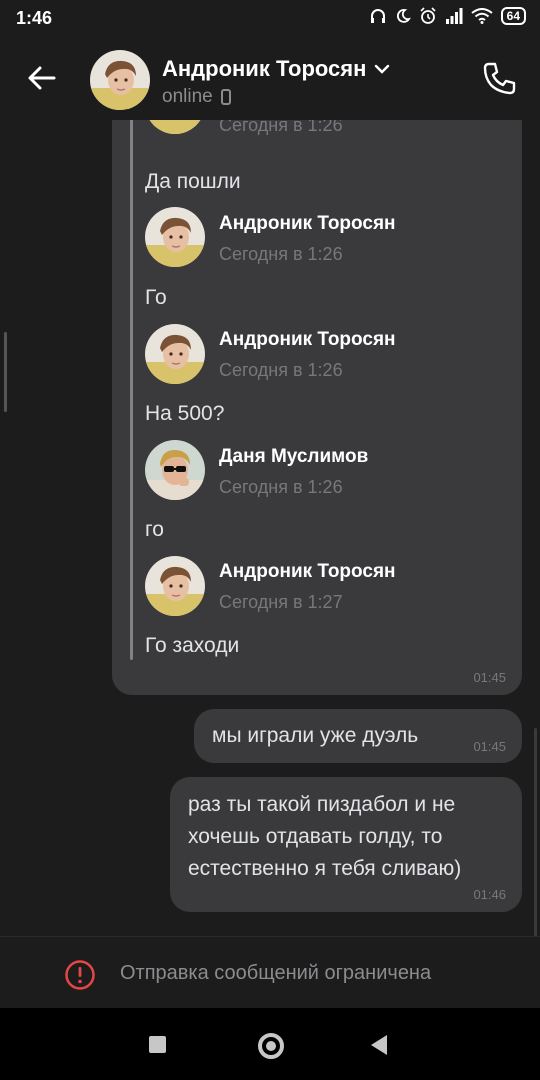 Image resolution: width=540 pixels, height=1080 pixels. What do you see at coordinates (281, 602) in the screenshot?
I see `message-date: Сегодня в 1:27` at bounding box center [281, 602].